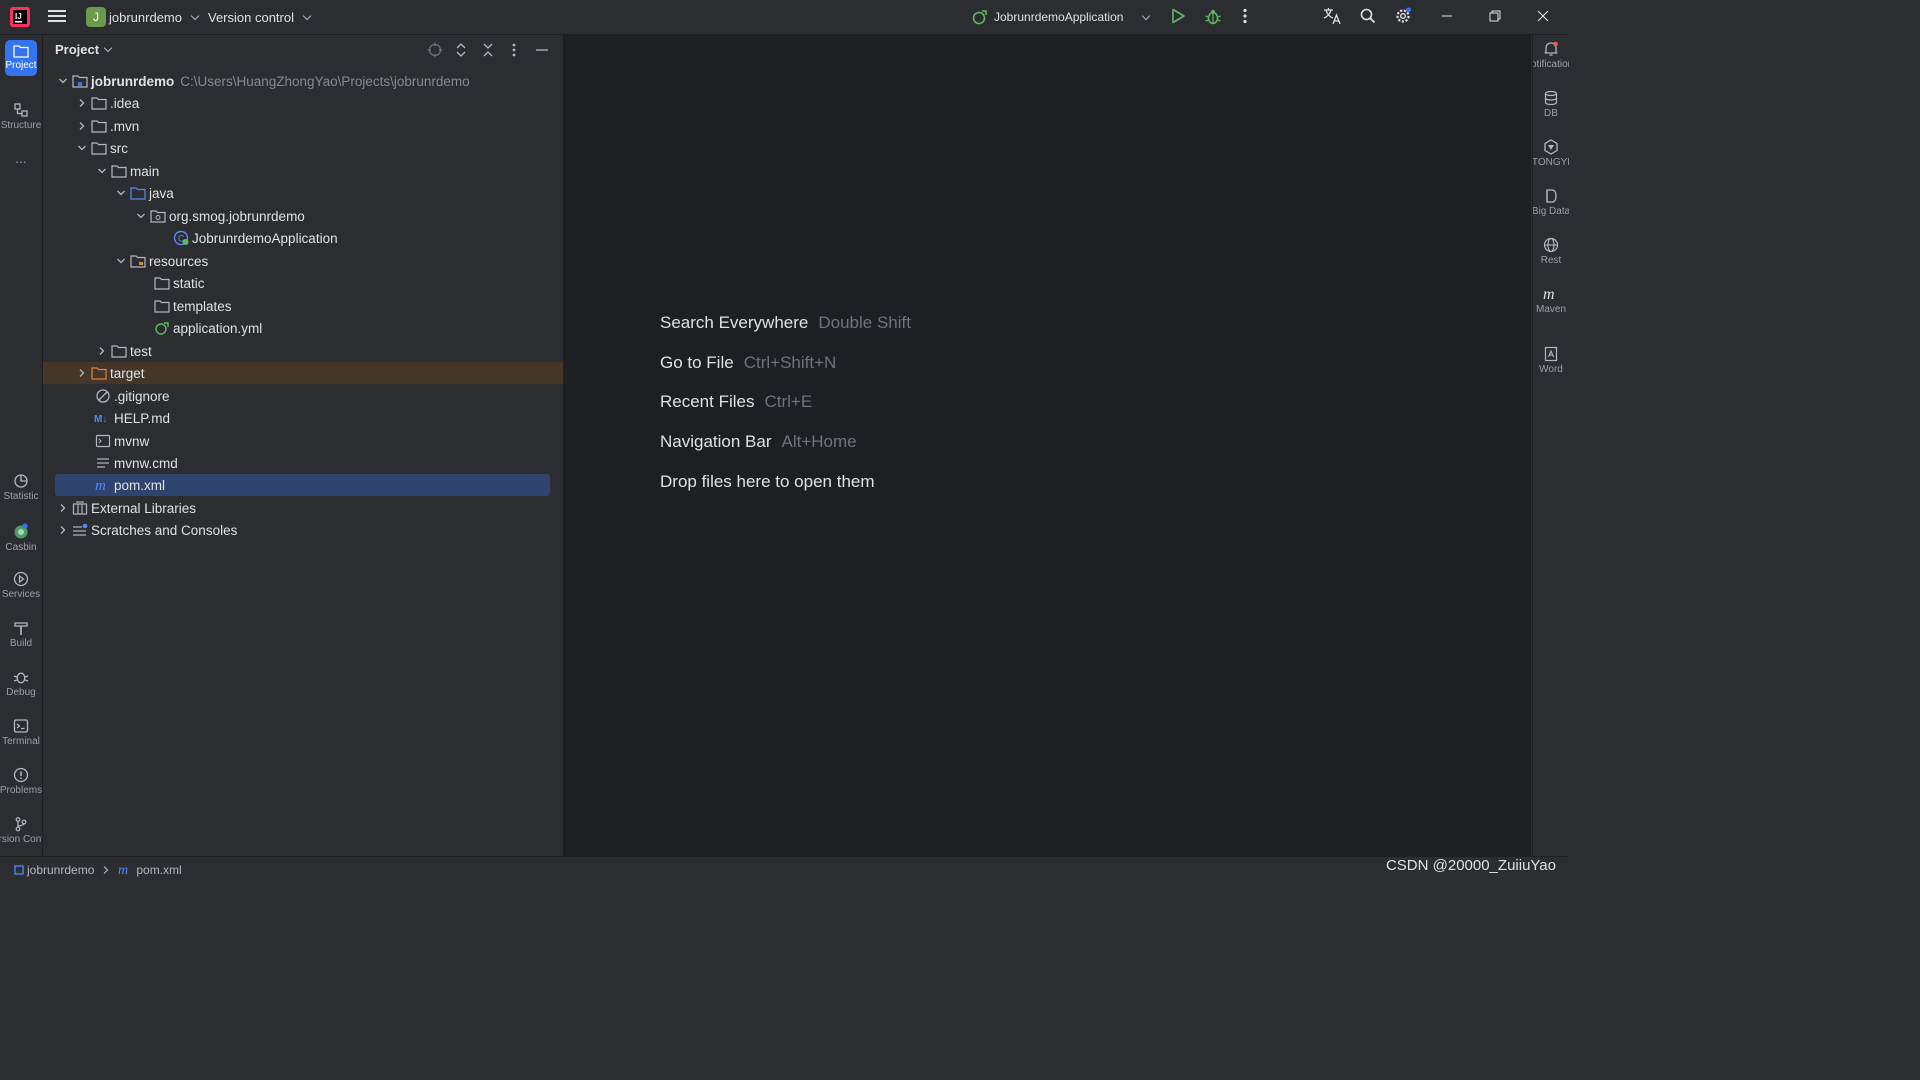 This screenshot has height=1080, width=1920. Describe the element at coordinates (143, 17) in the screenshot. I see `project-widget: J jobrunrdemo` at that location.